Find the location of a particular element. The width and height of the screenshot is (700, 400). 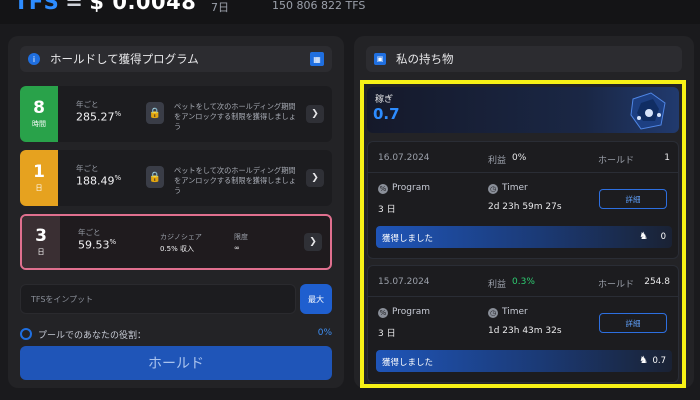

wallet-icon: ▣ is located at coordinates (380, 59).